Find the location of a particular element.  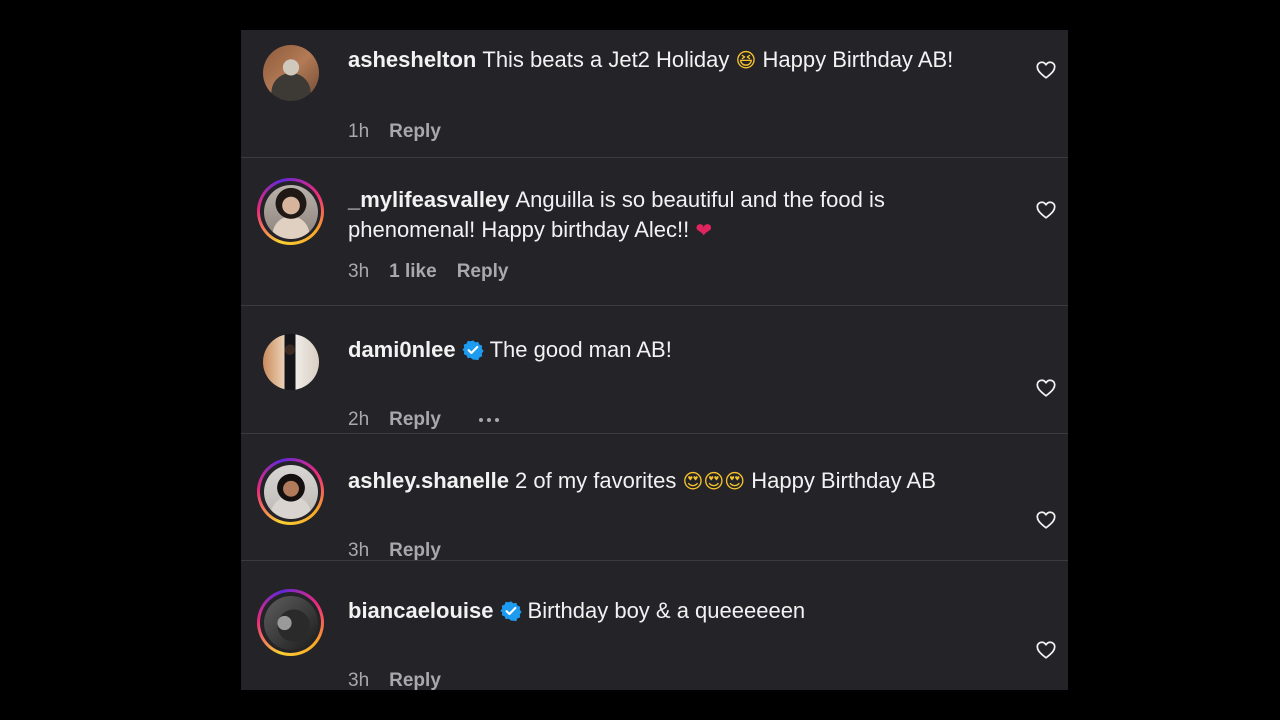

ellipsis-icon is located at coordinates (488, 420).